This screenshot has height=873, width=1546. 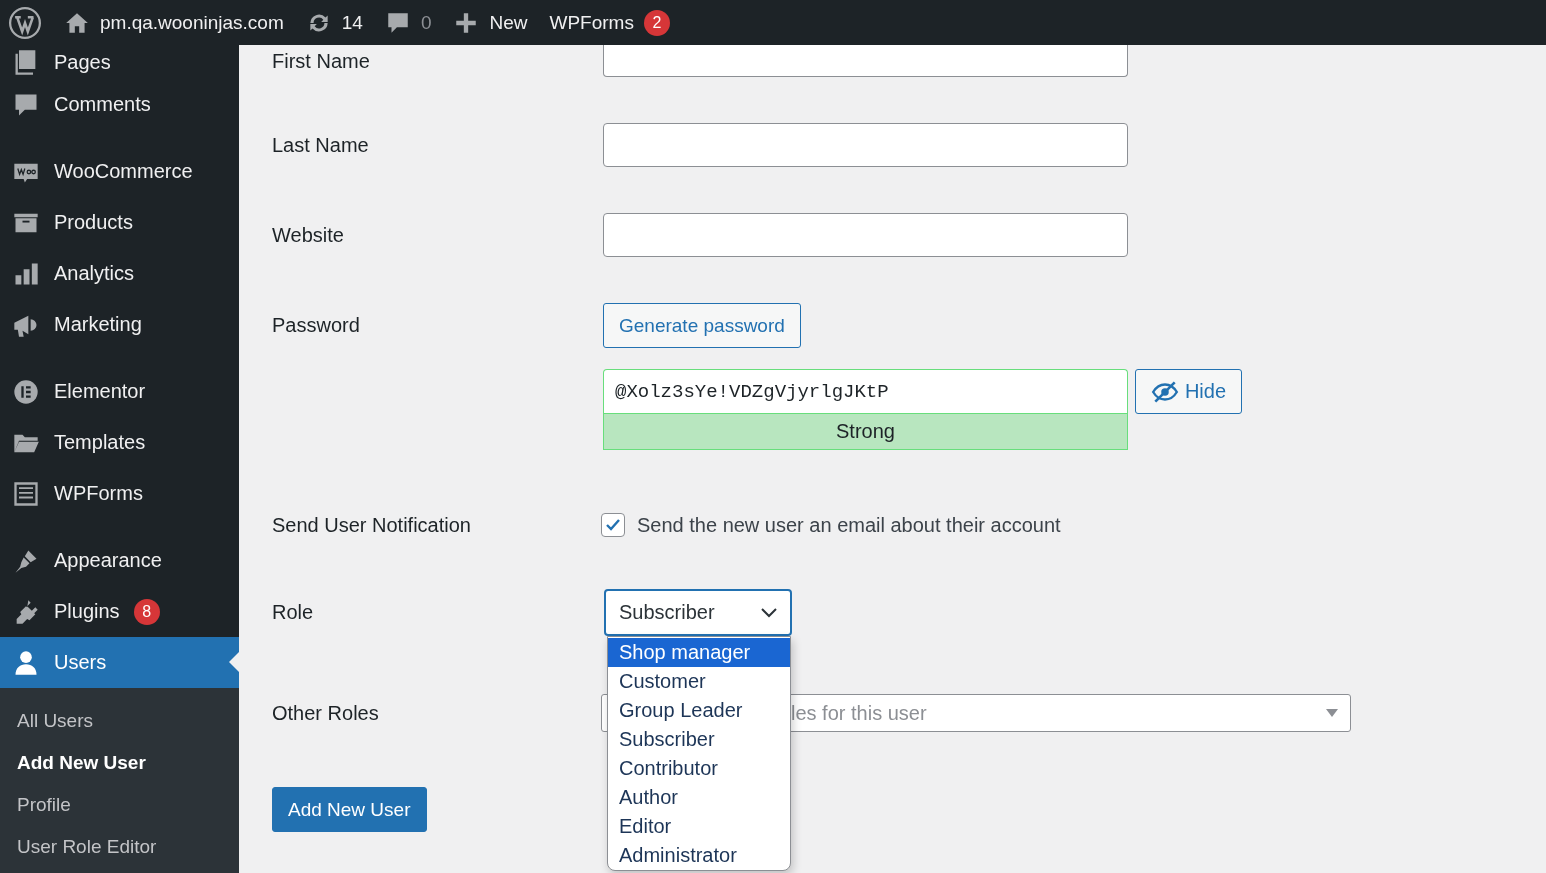 What do you see at coordinates (849, 525) in the screenshot?
I see `checkbox-label: Send the new user an email about their account` at bounding box center [849, 525].